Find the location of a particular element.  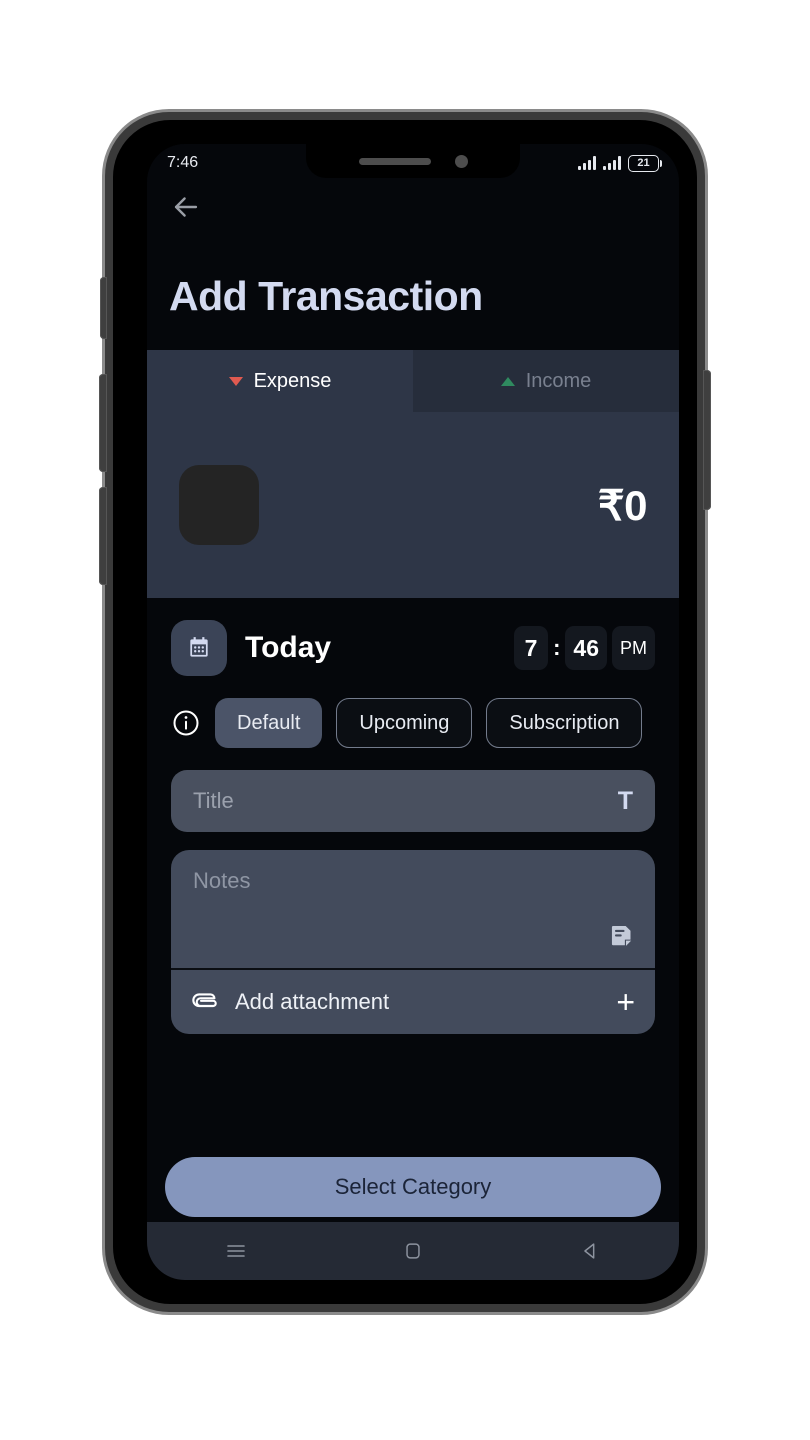

time-meridiem-chip: PM is located at coordinates (633, 648).